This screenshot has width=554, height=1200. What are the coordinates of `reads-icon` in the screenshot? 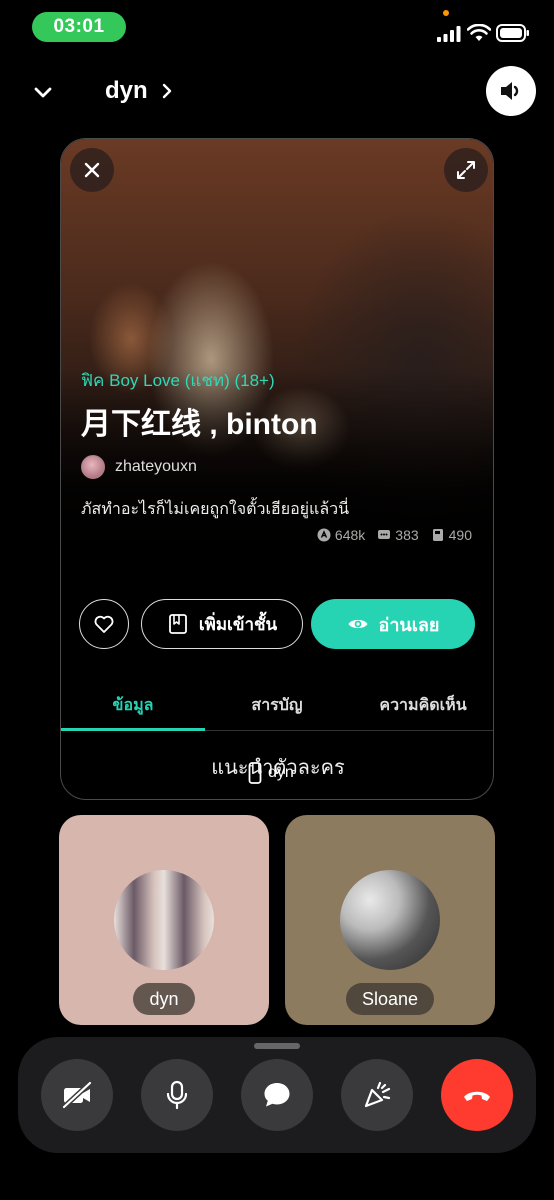 It's located at (324, 535).